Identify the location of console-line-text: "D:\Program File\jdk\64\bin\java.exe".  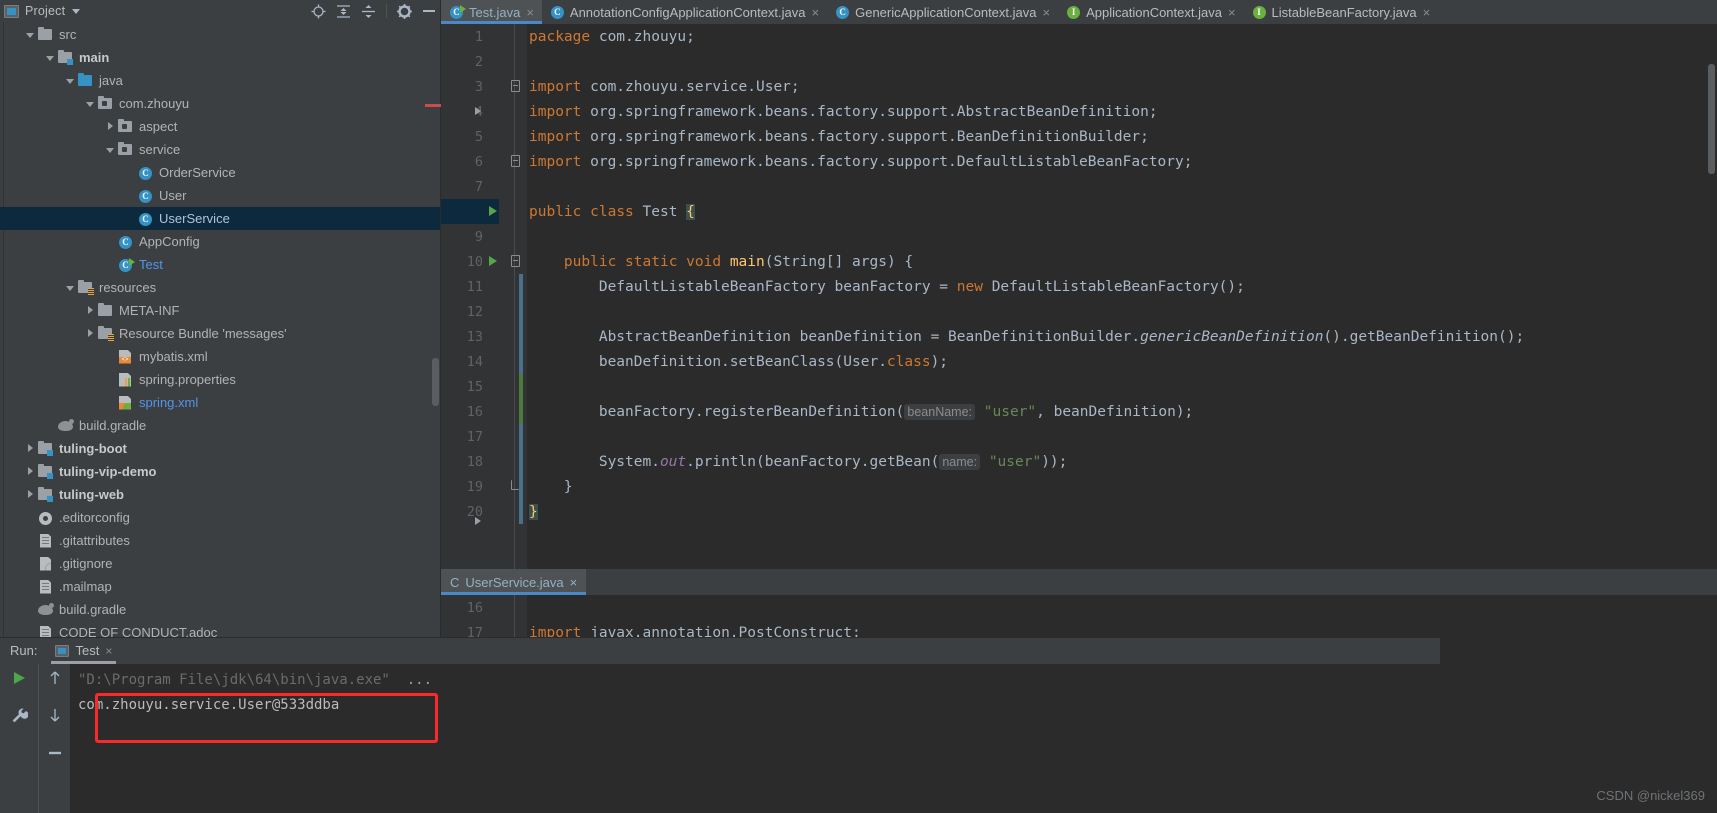
(234, 680).